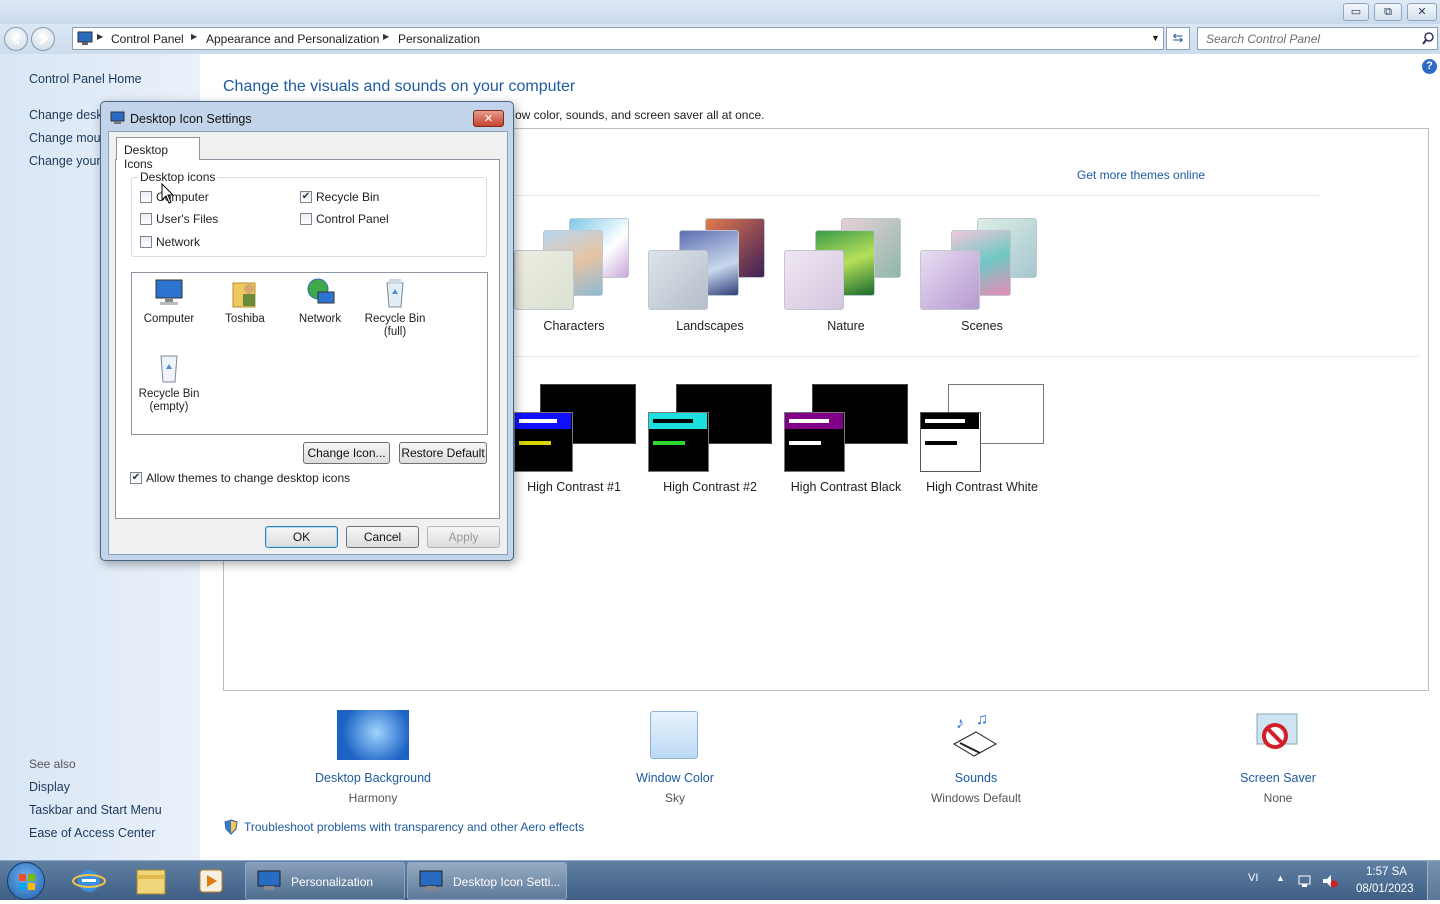 The height and width of the screenshot is (904, 1440). I want to click on media-player-button, so click(211, 881).